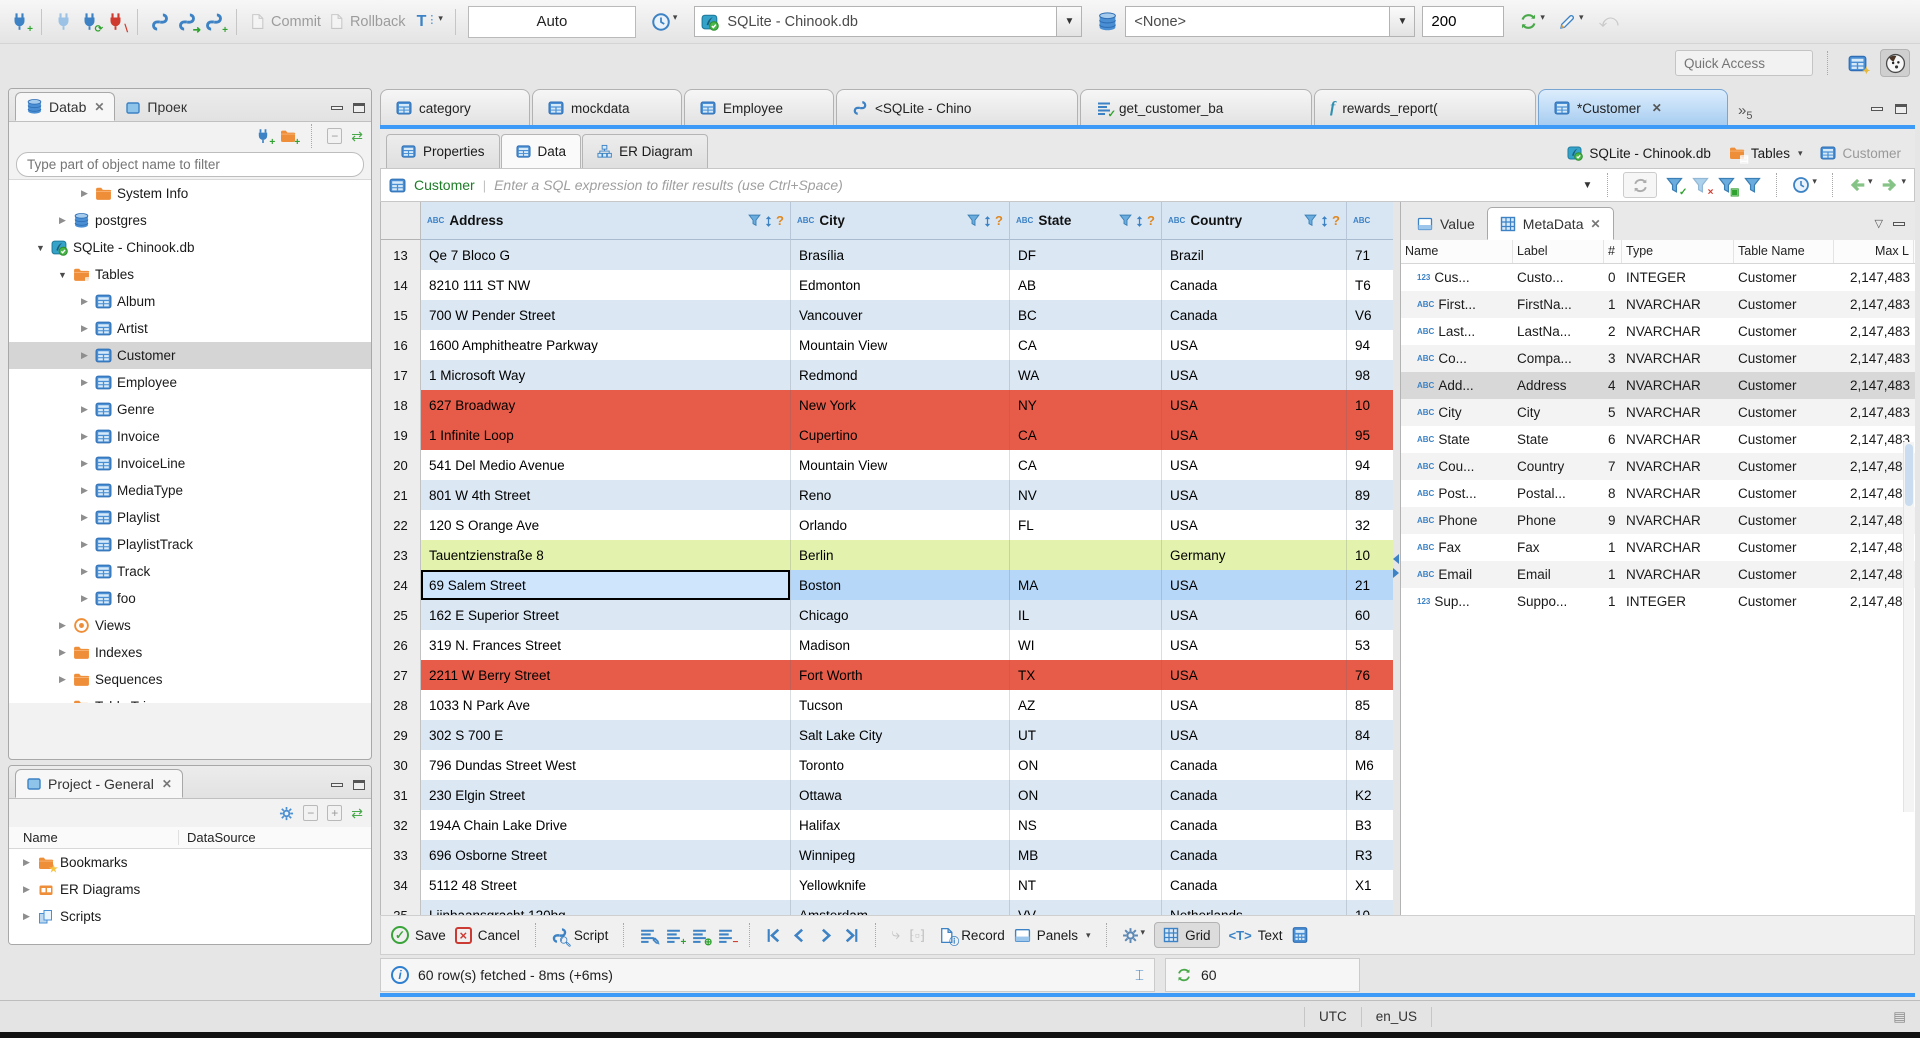 This screenshot has width=1920, height=1038. What do you see at coordinates (1558, 251) in the screenshot?
I see `meta-column-label: Label` at bounding box center [1558, 251].